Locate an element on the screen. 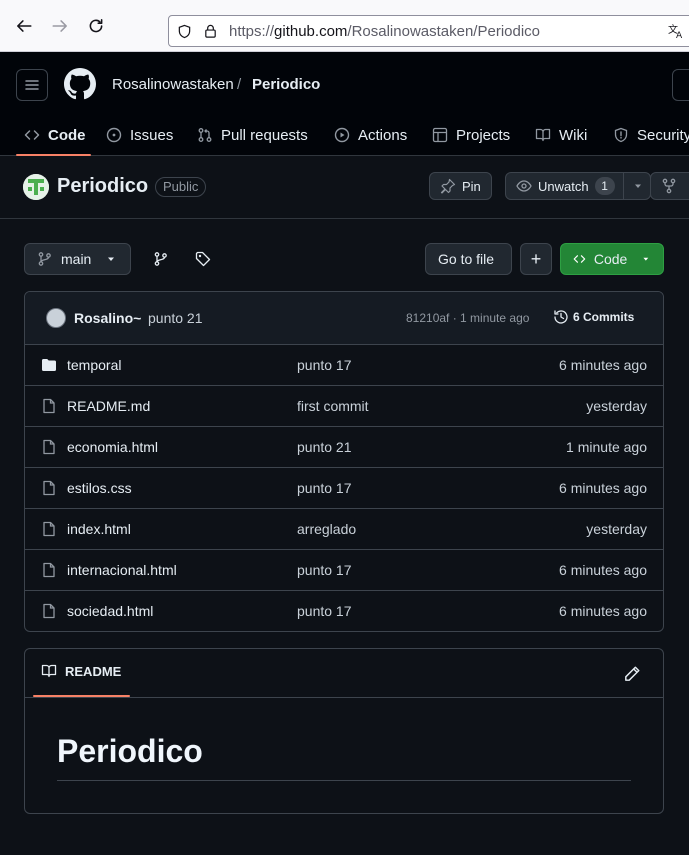  file-name: index.html is located at coordinates (99, 529).